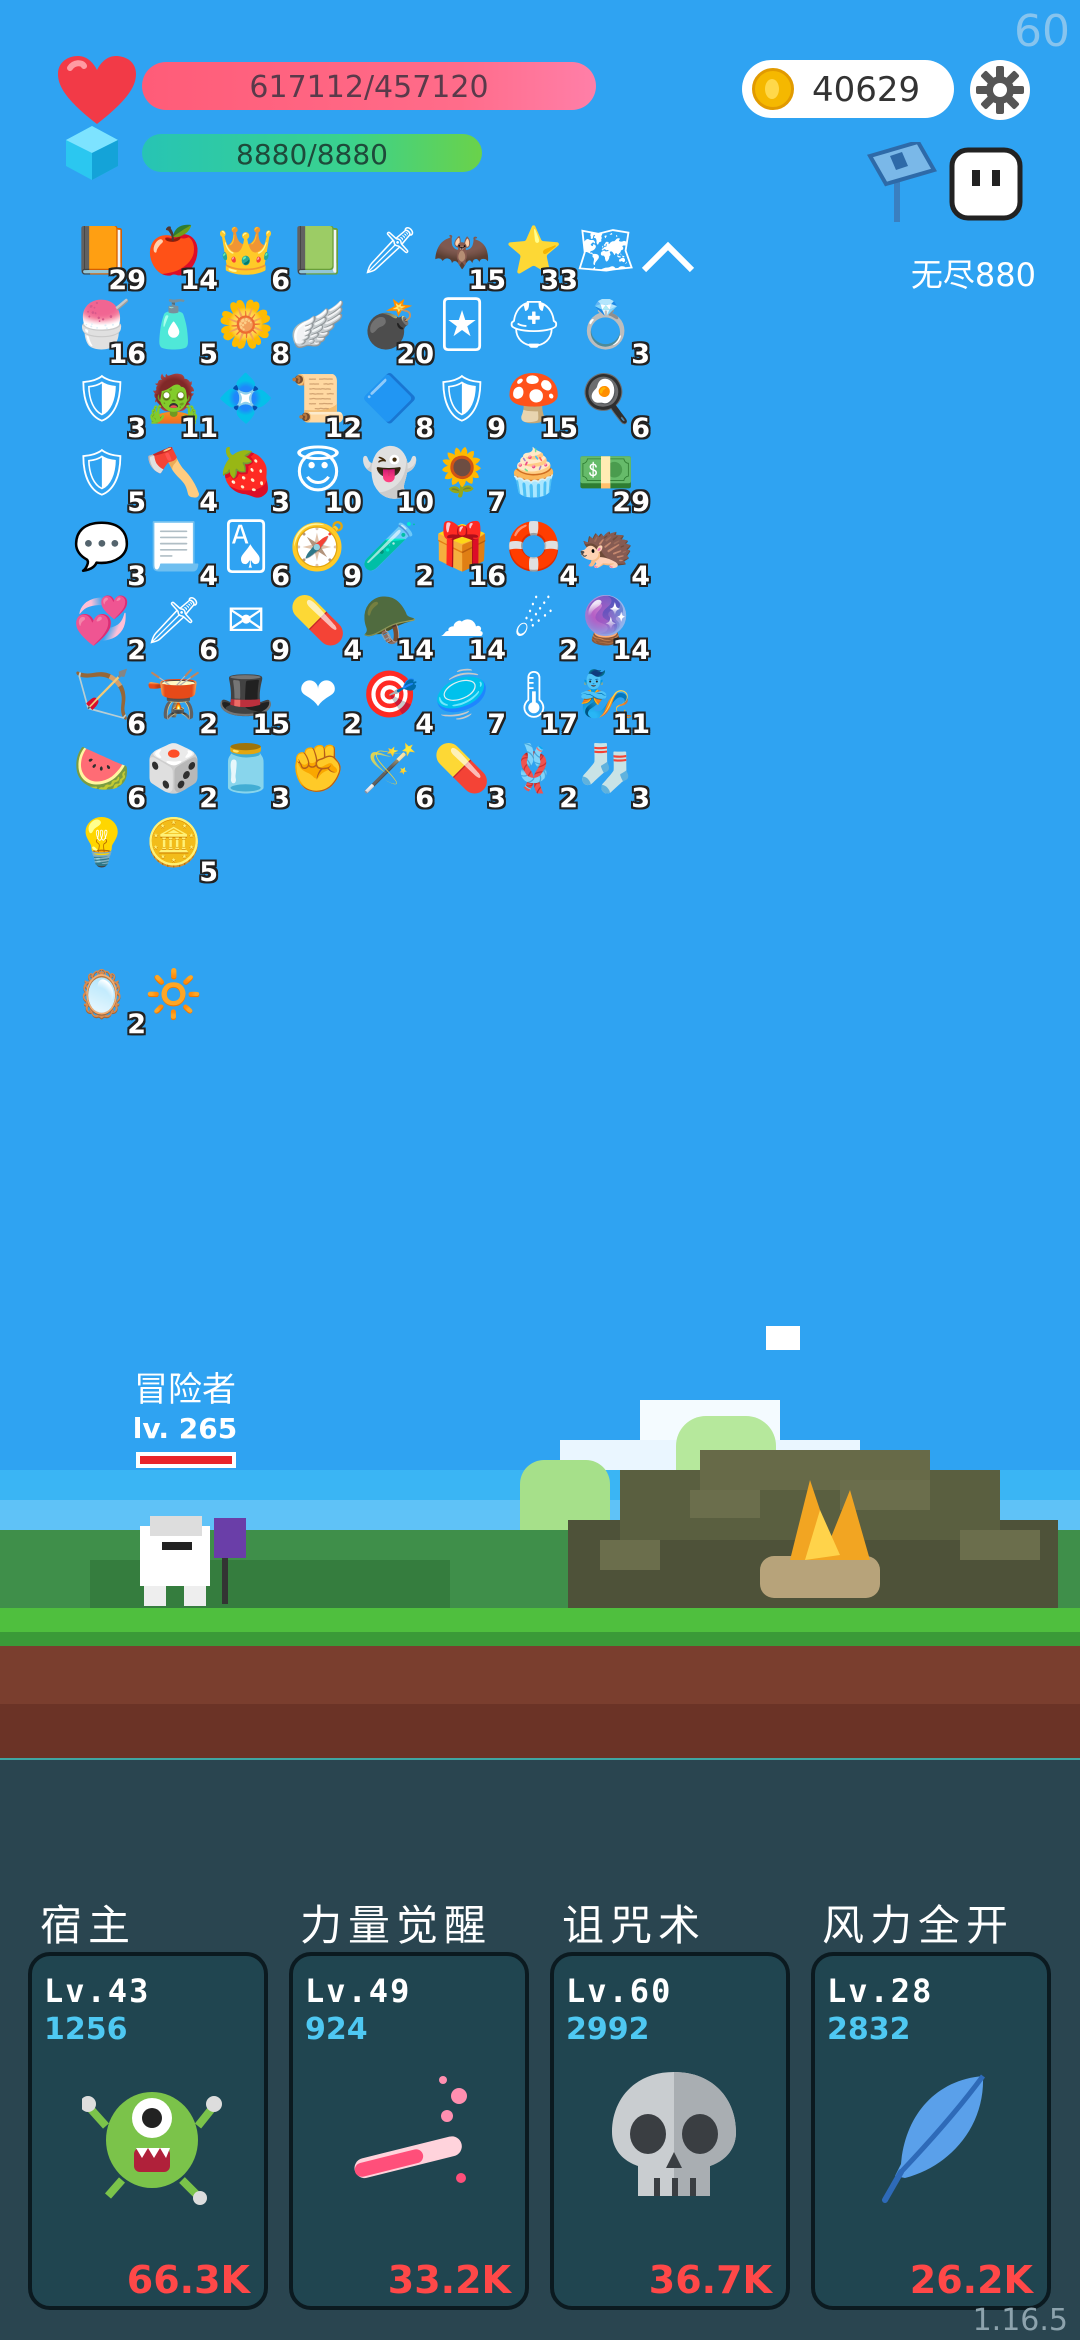  I want to click on special-item: 🔆, so click(176, 998).